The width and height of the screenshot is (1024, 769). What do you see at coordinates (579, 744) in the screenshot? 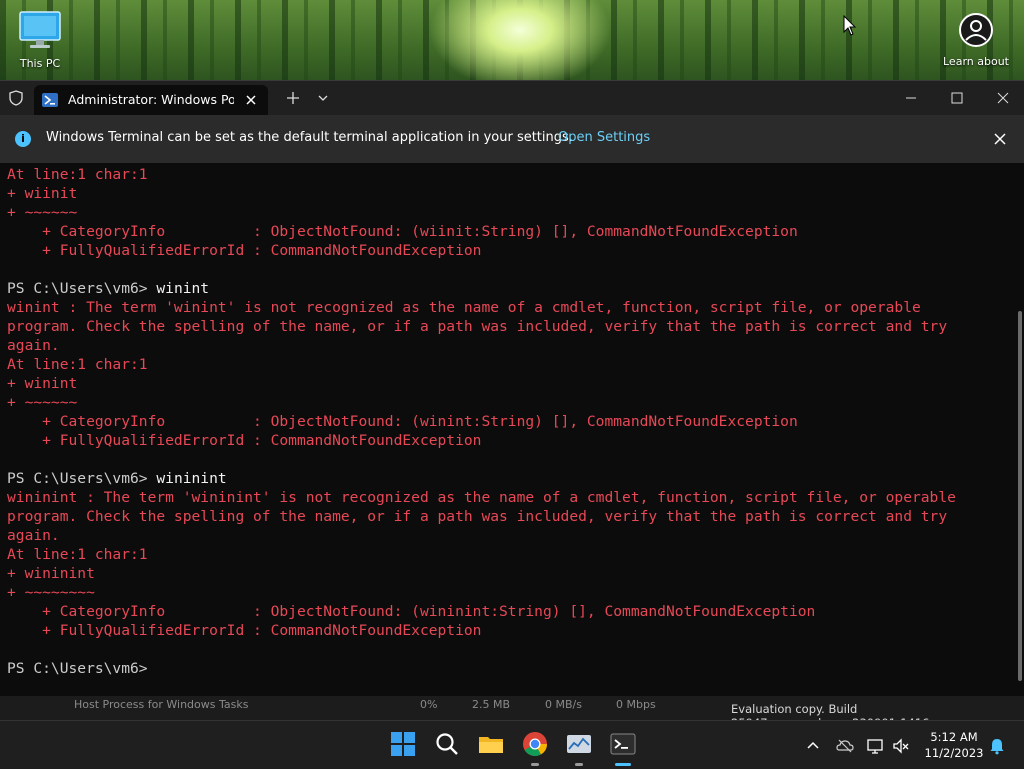
I see `task-manager-icon` at bounding box center [579, 744].